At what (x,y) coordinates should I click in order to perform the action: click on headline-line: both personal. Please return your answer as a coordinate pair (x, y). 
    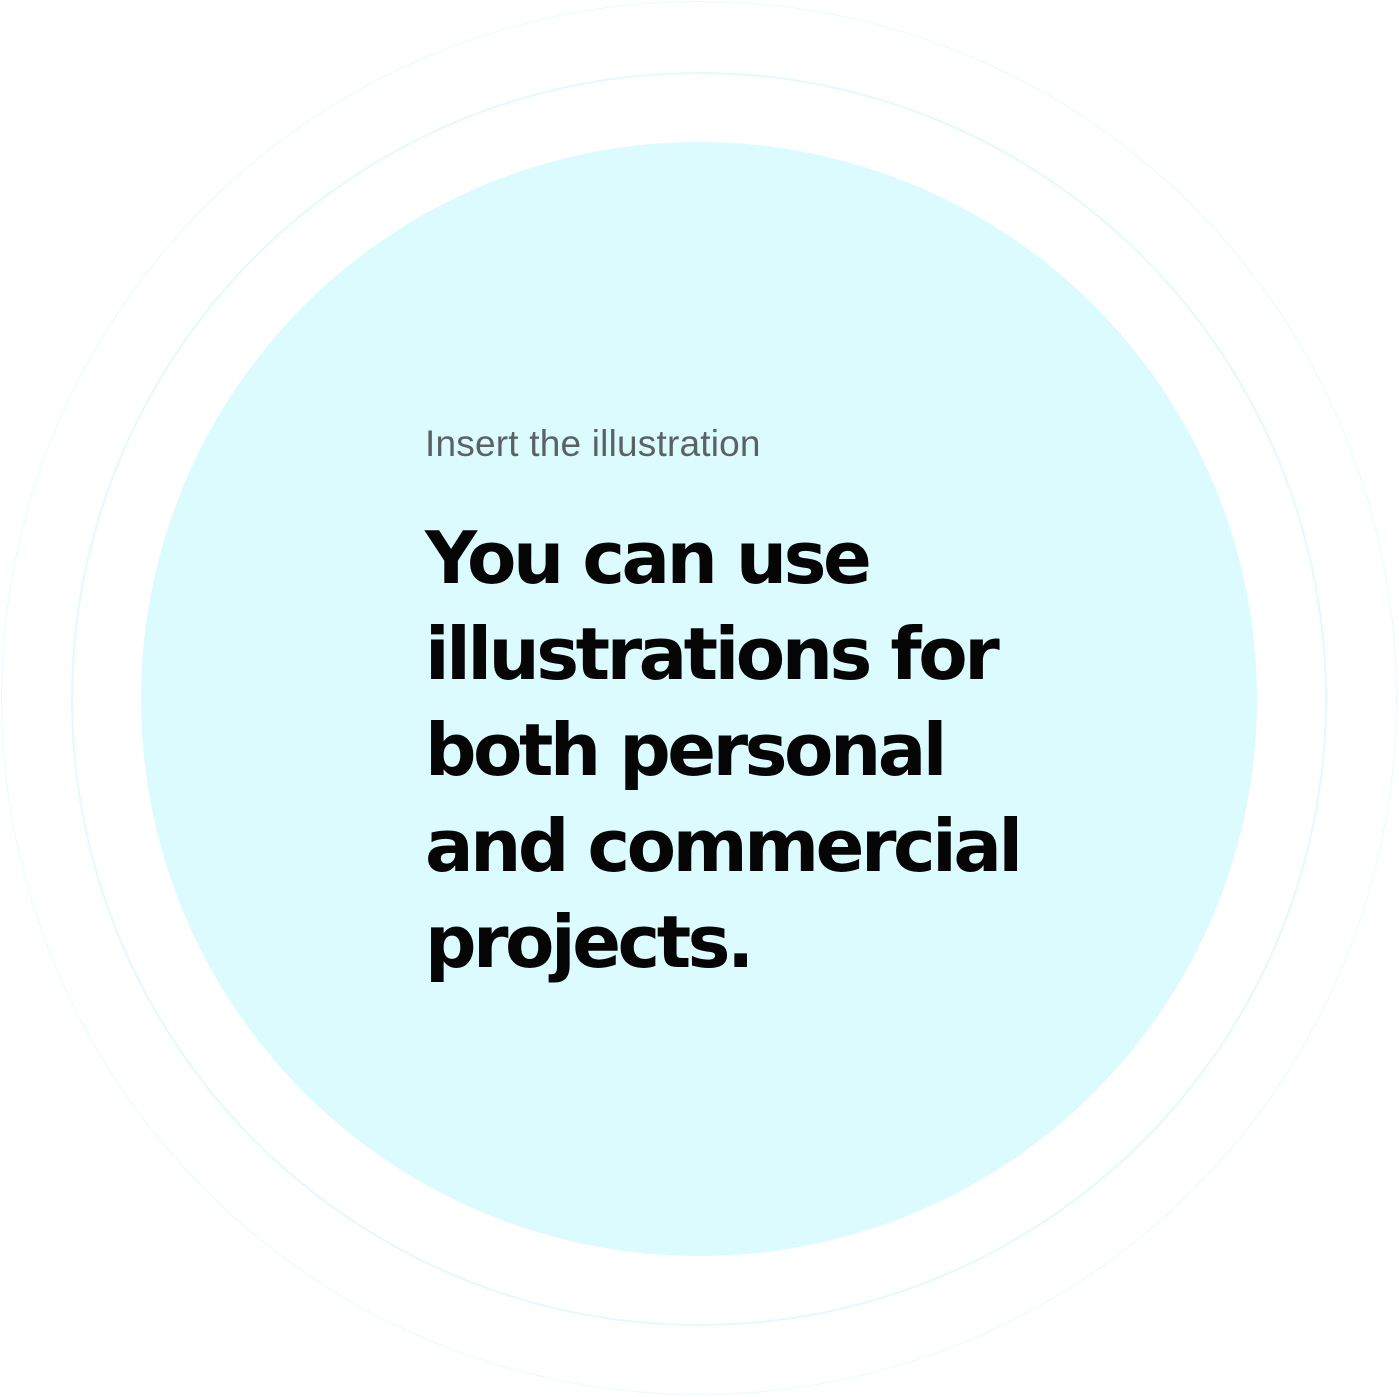
    Looking at the image, I should click on (686, 750).